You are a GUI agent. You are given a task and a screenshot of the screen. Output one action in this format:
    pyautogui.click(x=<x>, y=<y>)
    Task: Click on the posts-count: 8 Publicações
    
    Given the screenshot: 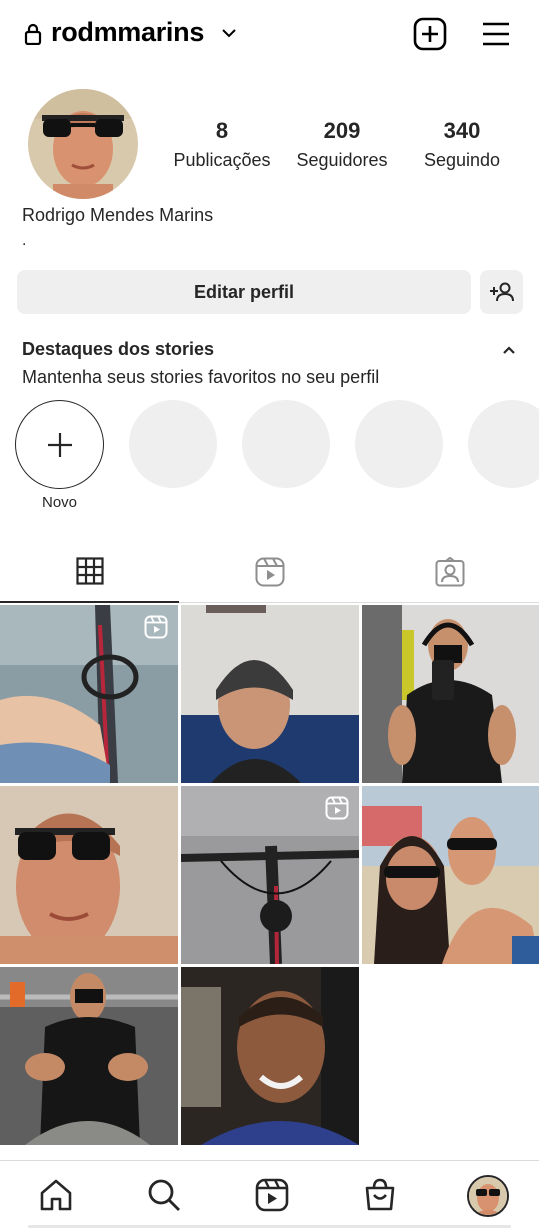 What is the action you would take?
    pyautogui.click(x=222, y=144)
    